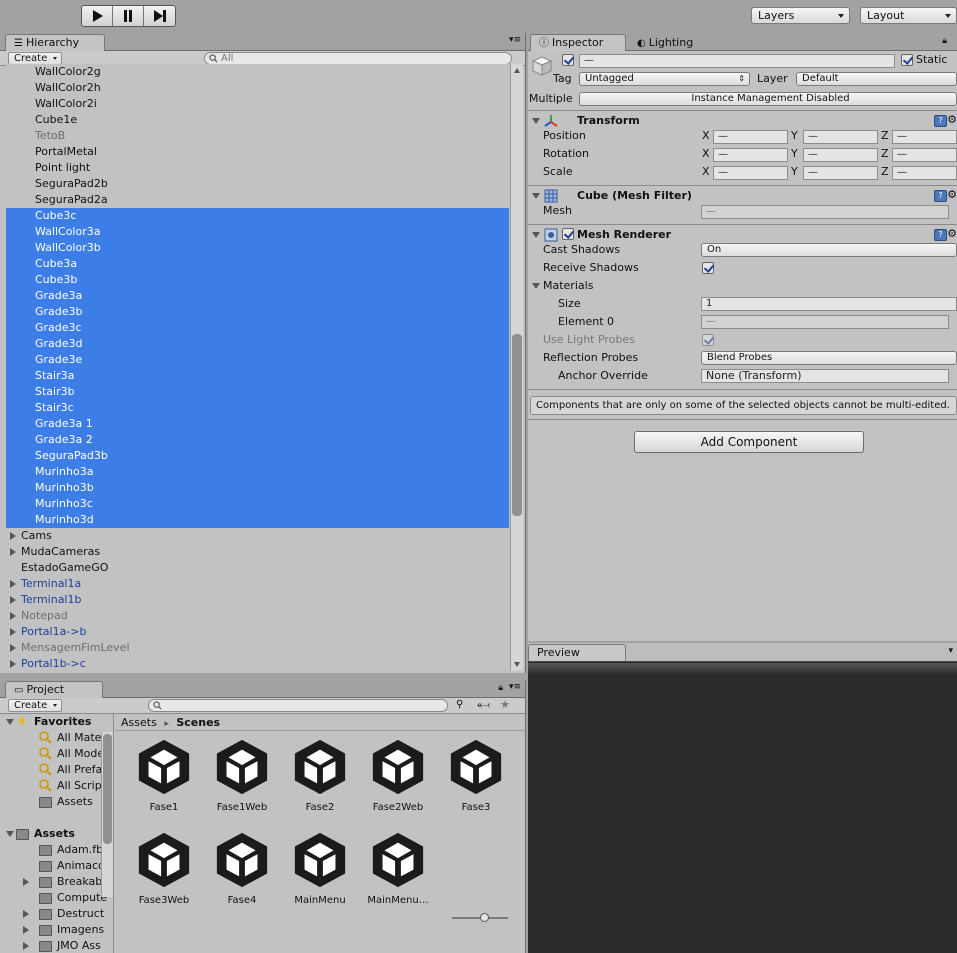  Describe the element at coordinates (107, 814) in the screenshot. I see `project-tree-scrollbar` at that location.